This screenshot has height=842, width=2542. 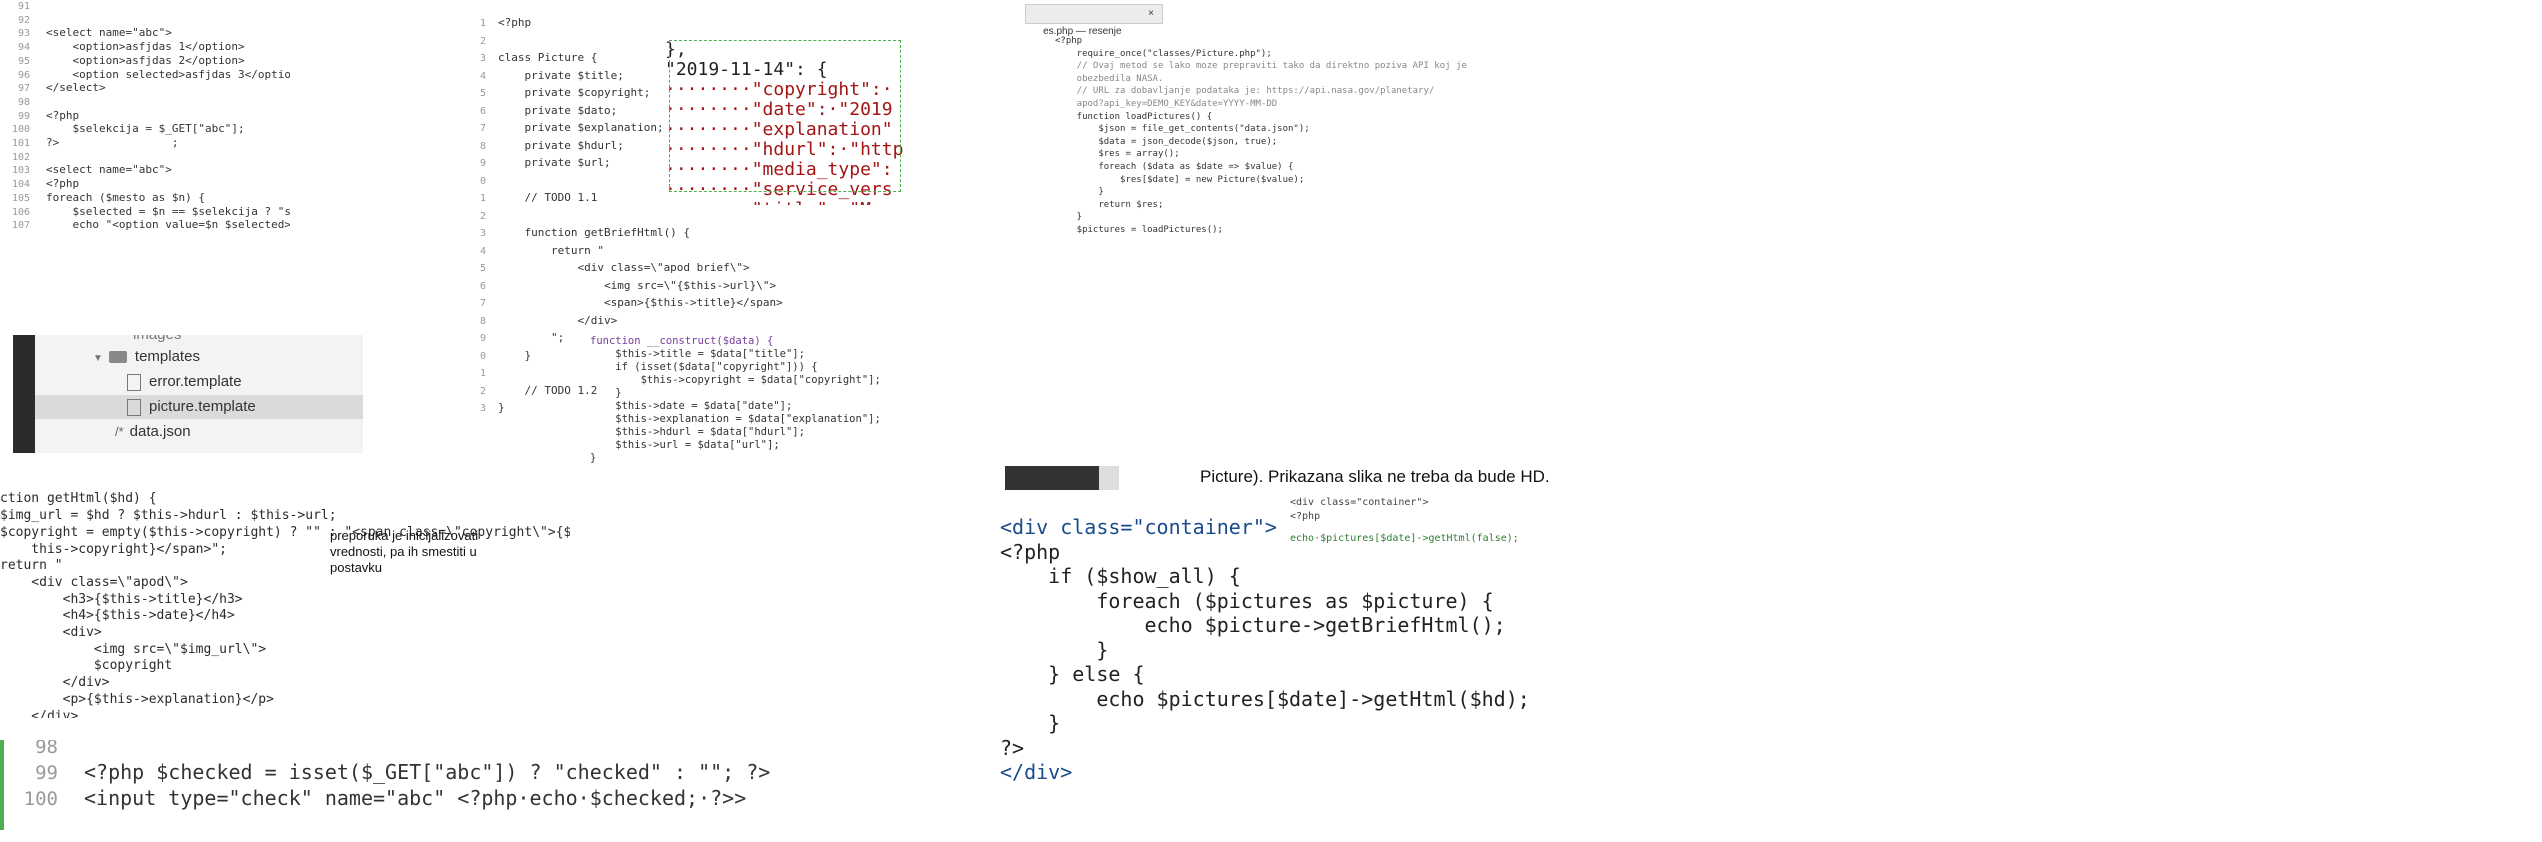 I want to click on close-icon: ×, so click(x=1151, y=14).